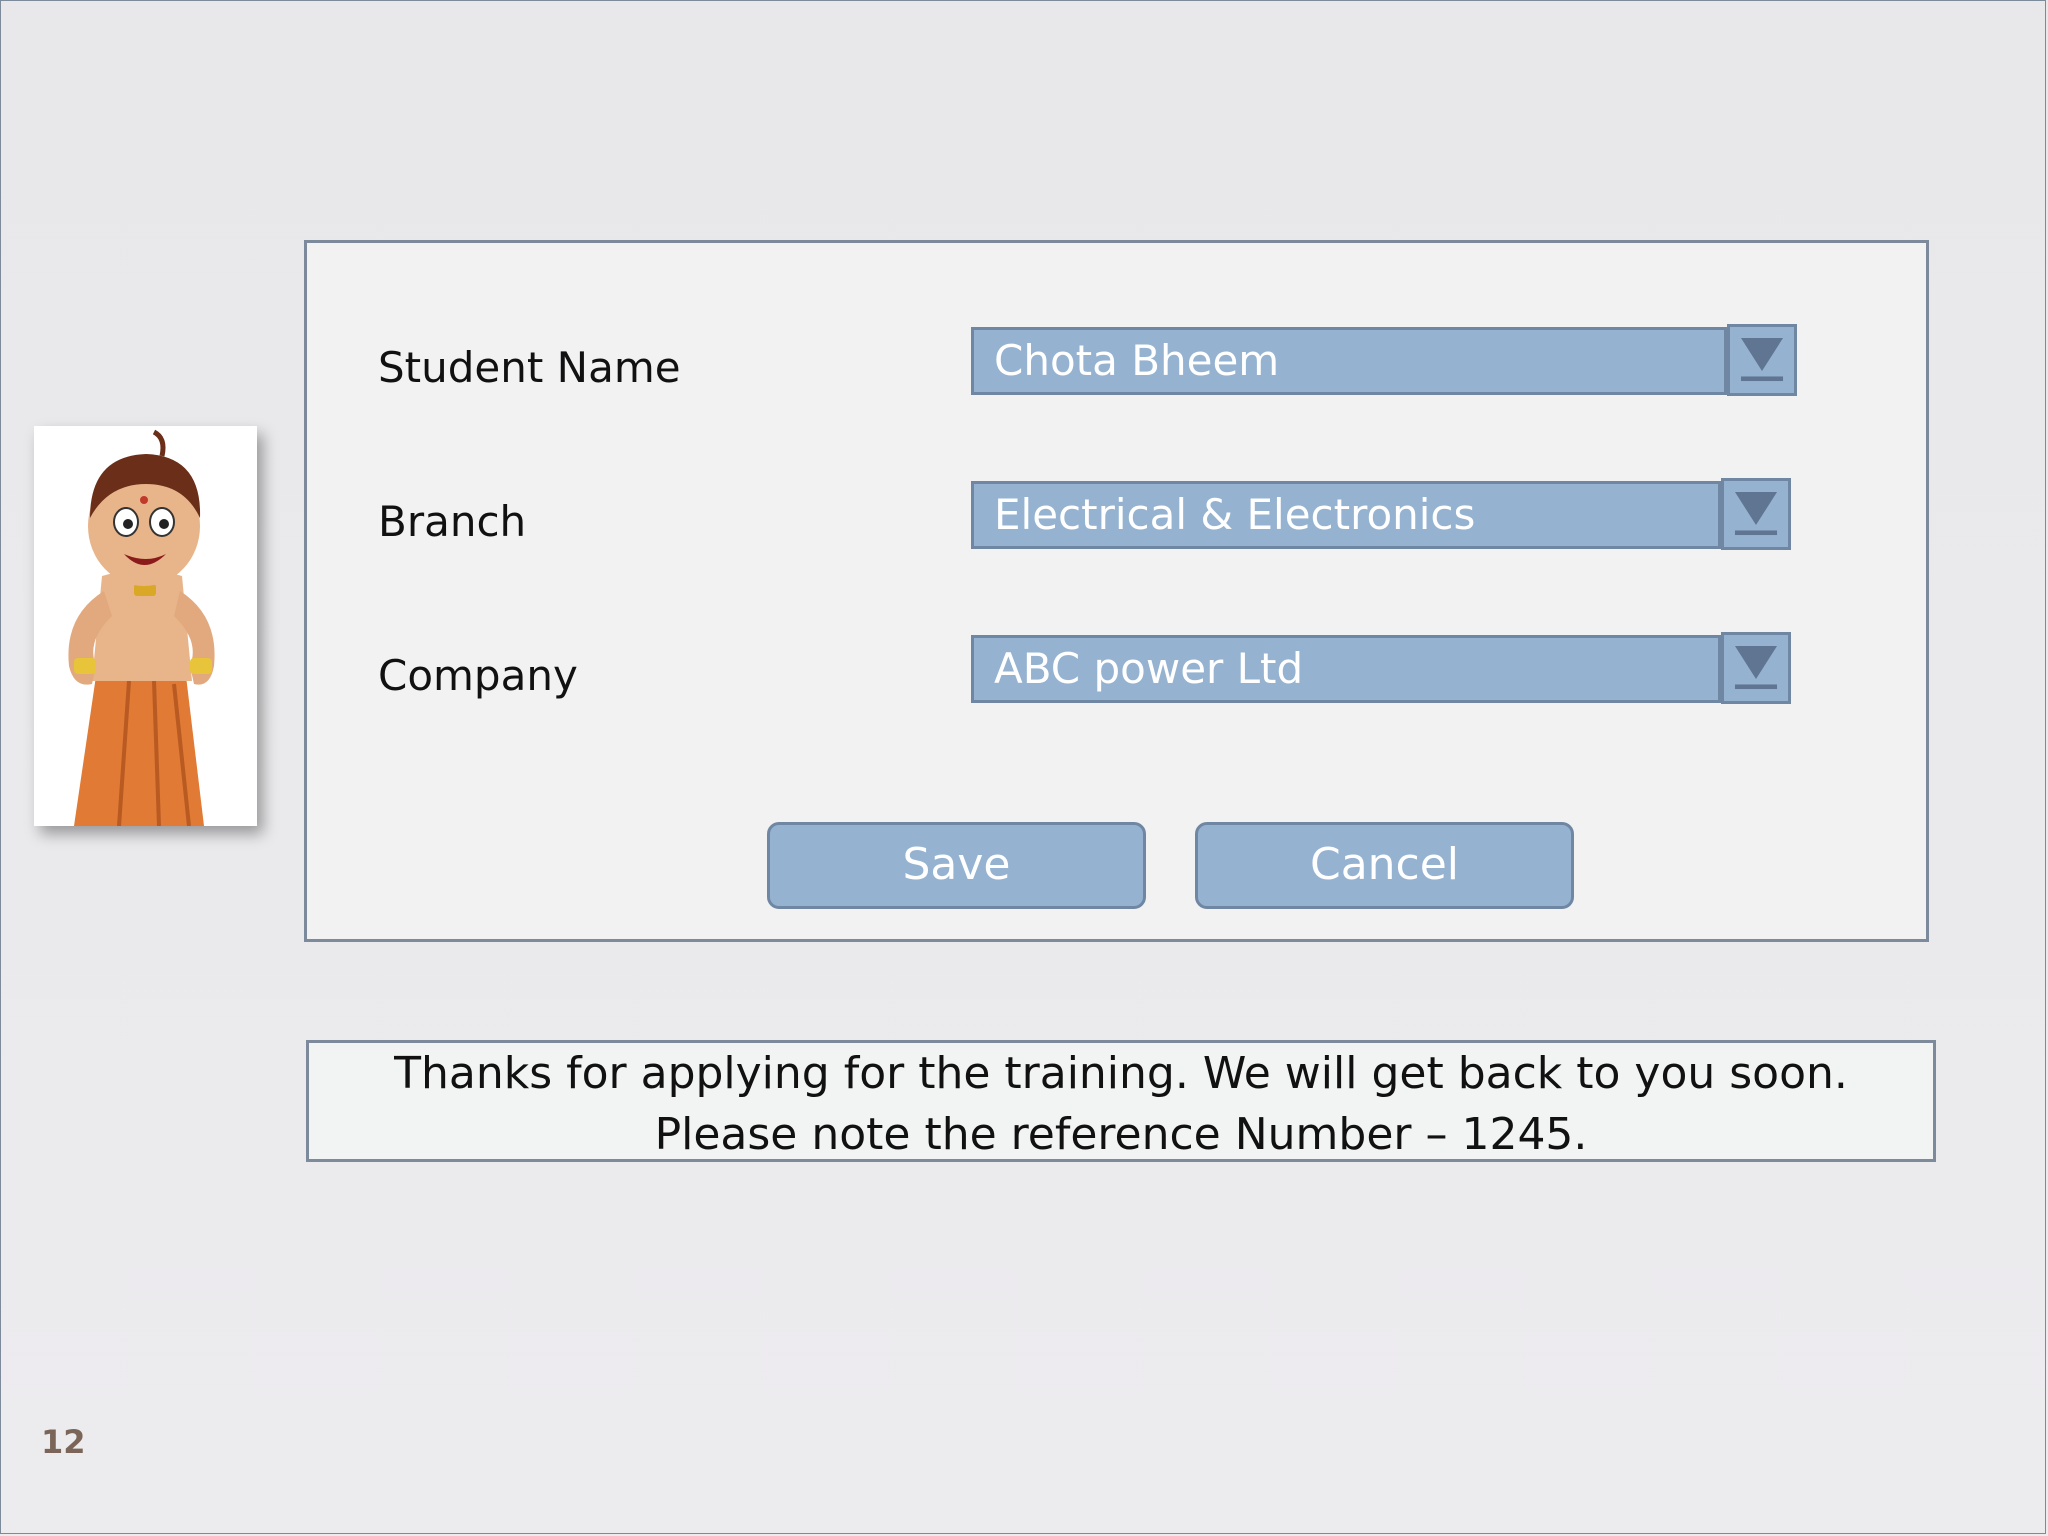  I want to click on company-dropdown: ABC power Ltd, so click(1346, 669).